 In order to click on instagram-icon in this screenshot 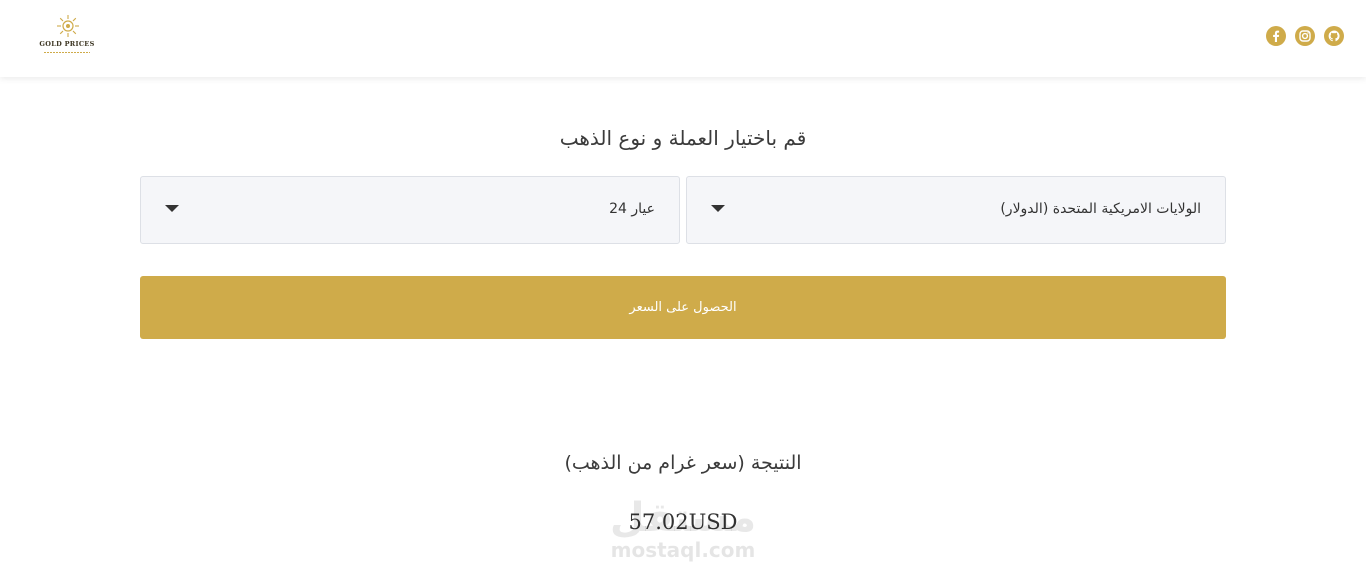, I will do `click(1305, 36)`.